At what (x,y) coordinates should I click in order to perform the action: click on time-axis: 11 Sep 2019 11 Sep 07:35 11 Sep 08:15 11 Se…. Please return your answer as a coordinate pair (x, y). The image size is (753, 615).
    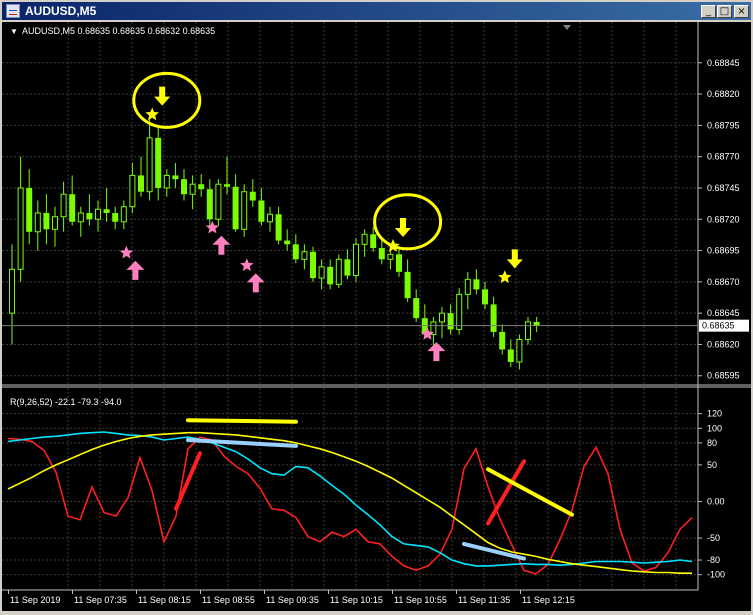
    Looking at the image, I should click on (291, 597).